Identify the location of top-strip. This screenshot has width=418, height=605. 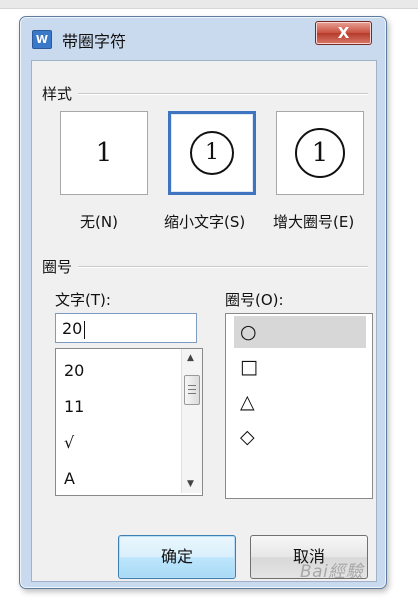
(209, 4).